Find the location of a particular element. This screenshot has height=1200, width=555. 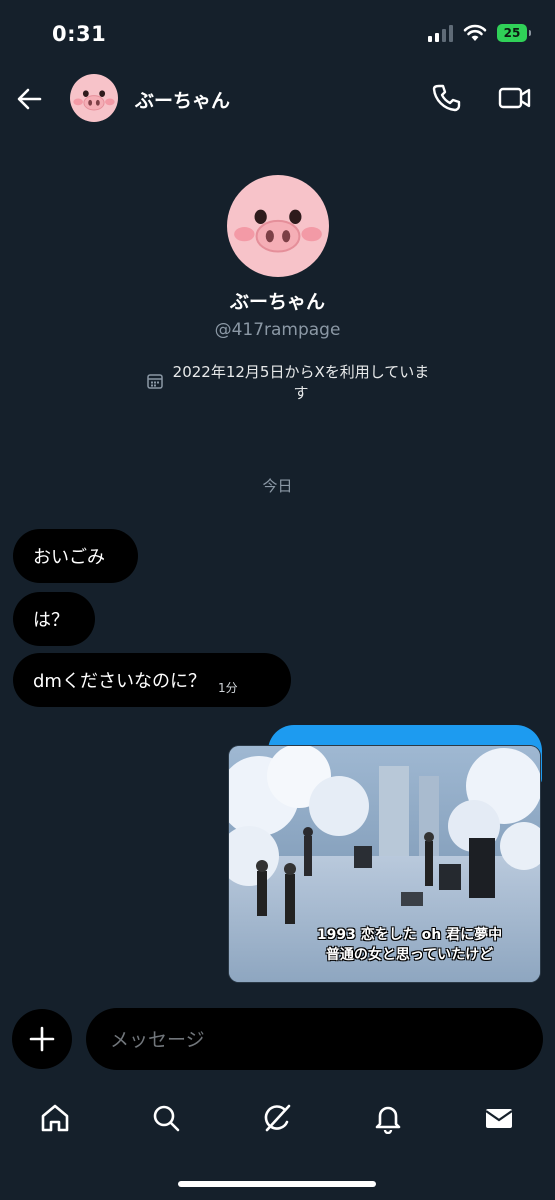

received-message: は？ is located at coordinates (54, 619).